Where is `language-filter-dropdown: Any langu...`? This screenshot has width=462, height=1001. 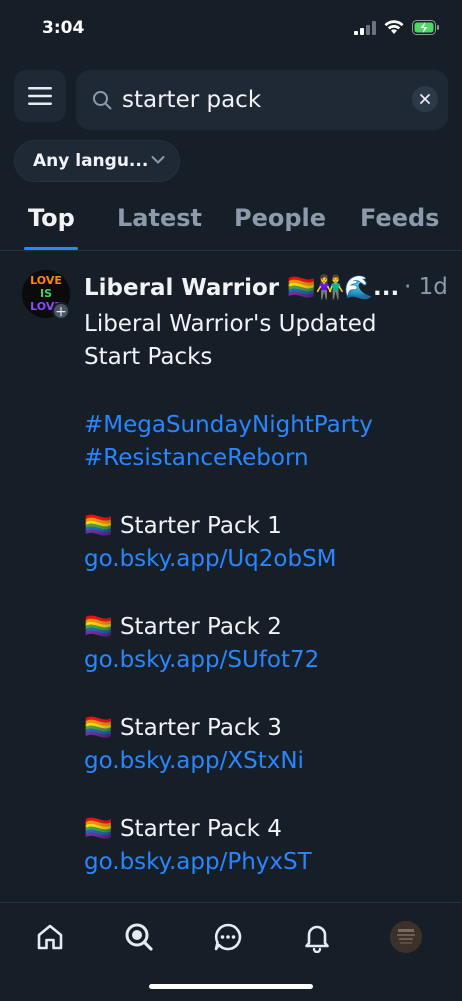 language-filter-dropdown: Any langu... is located at coordinates (97, 161).